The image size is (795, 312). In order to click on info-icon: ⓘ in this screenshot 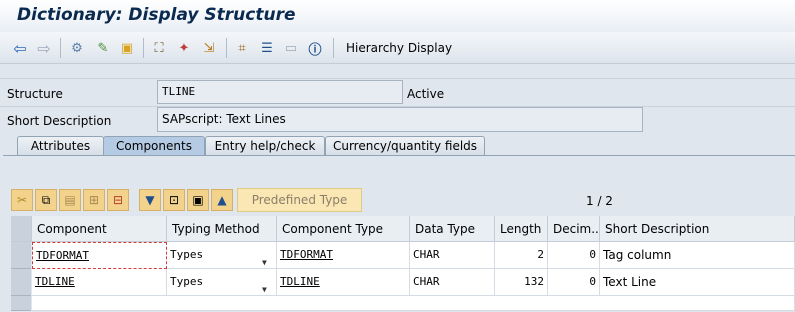, I will do `click(315, 48)`.